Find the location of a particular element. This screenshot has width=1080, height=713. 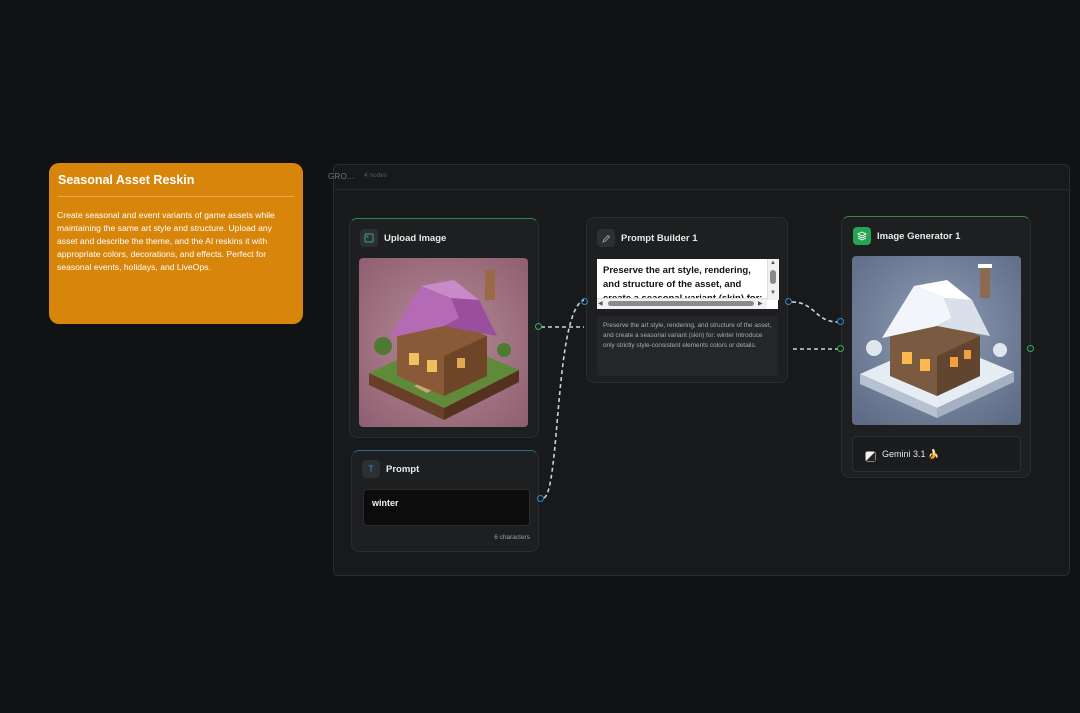

generated-image is located at coordinates (936, 340).